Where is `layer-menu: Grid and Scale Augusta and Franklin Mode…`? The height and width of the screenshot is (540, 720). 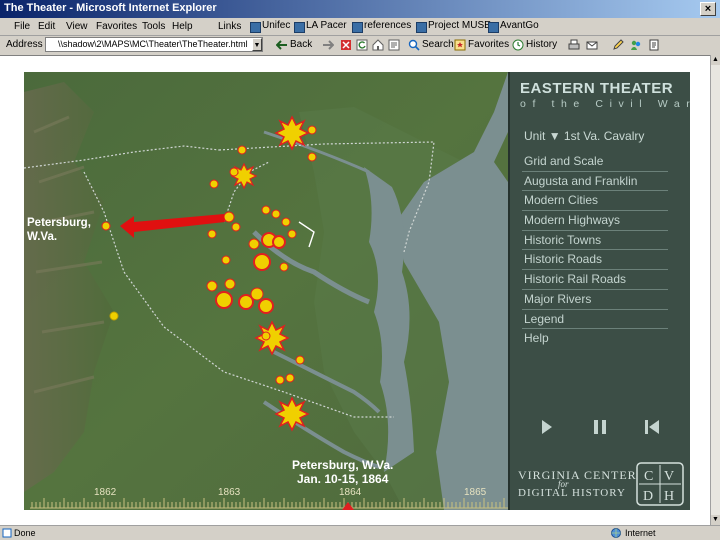 layer-menu: Grid and Scale Augusta and Franklin Mode… is located at coordinates (595, 250).